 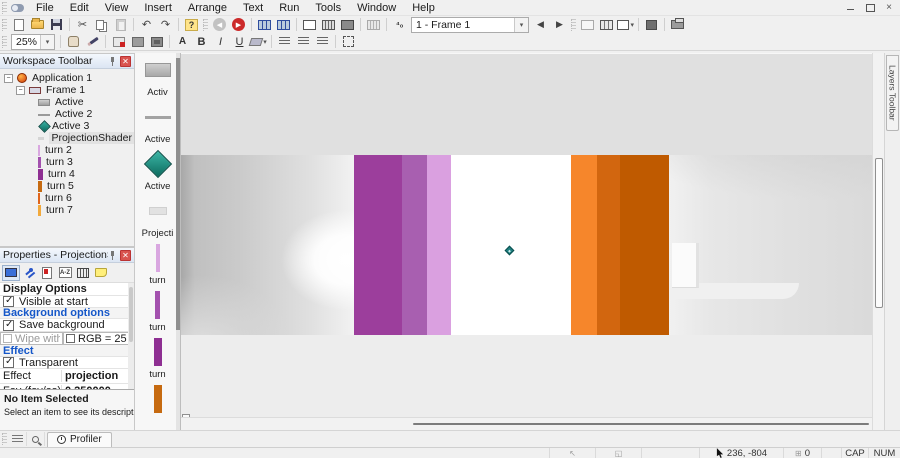 What do you see at coordinates (892, 93) in the screenshot?
I see `layers-toolbar-tab: Layers Toolbar` at bounding box center [892, 93].